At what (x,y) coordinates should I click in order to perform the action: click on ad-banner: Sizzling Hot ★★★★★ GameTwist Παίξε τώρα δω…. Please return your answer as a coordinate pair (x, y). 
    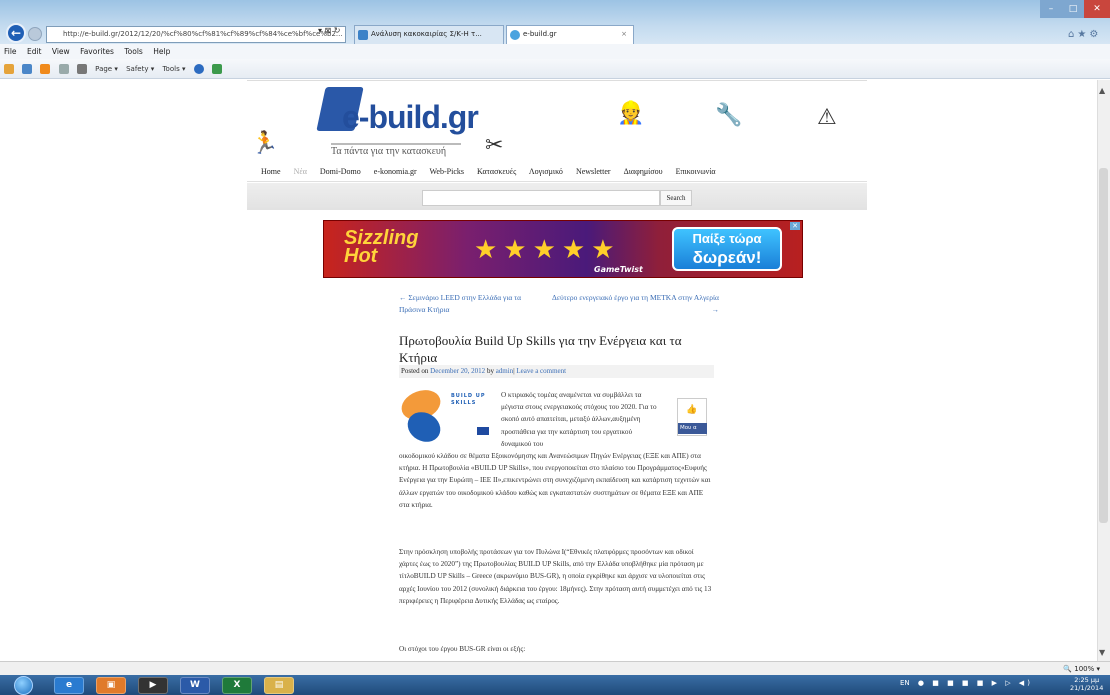
    Looking at the image, I should click on (563, 249).